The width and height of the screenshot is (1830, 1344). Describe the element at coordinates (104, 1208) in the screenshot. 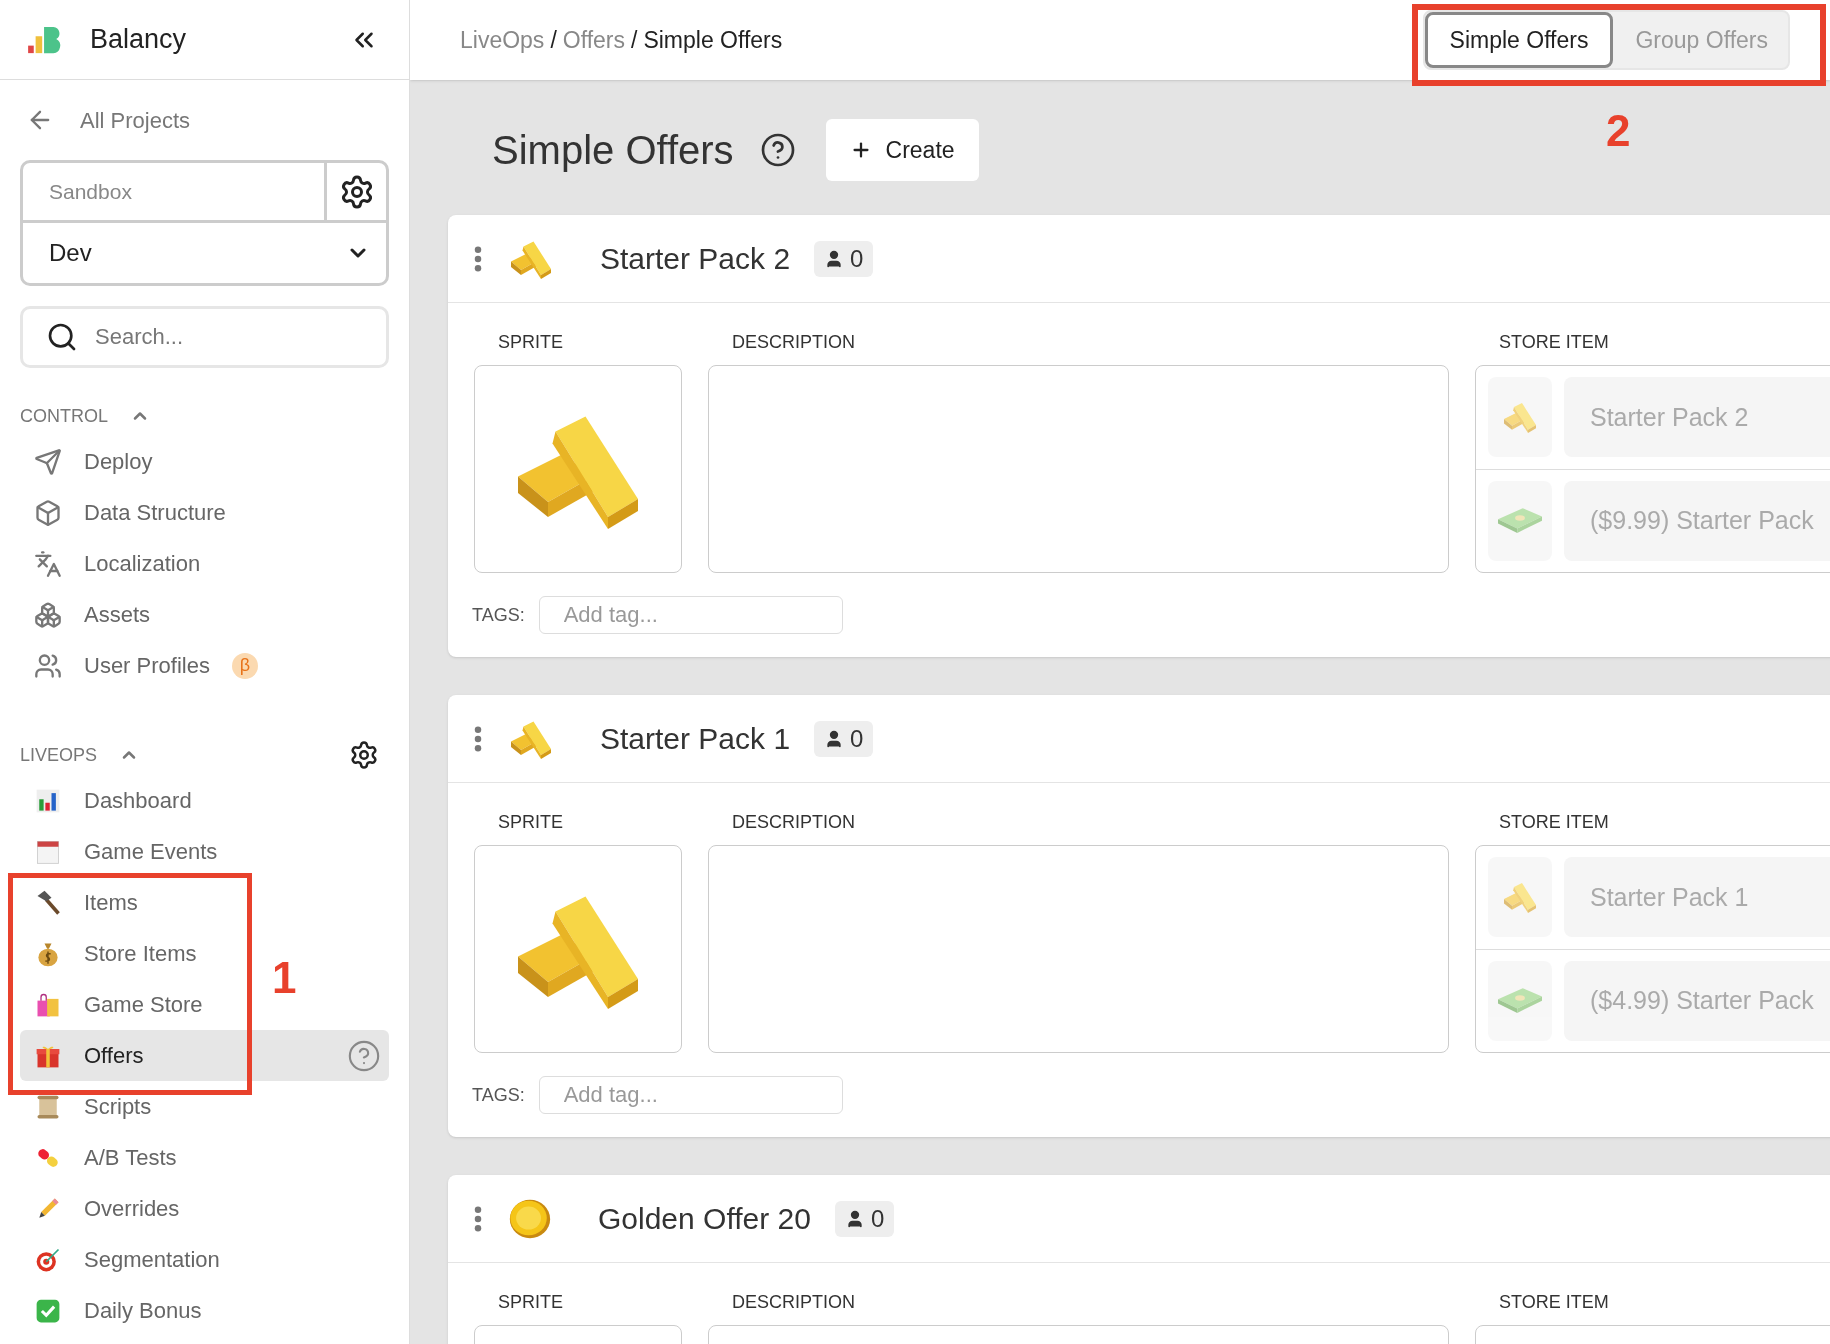

I see `sidebar-item: Overrides` at that location.